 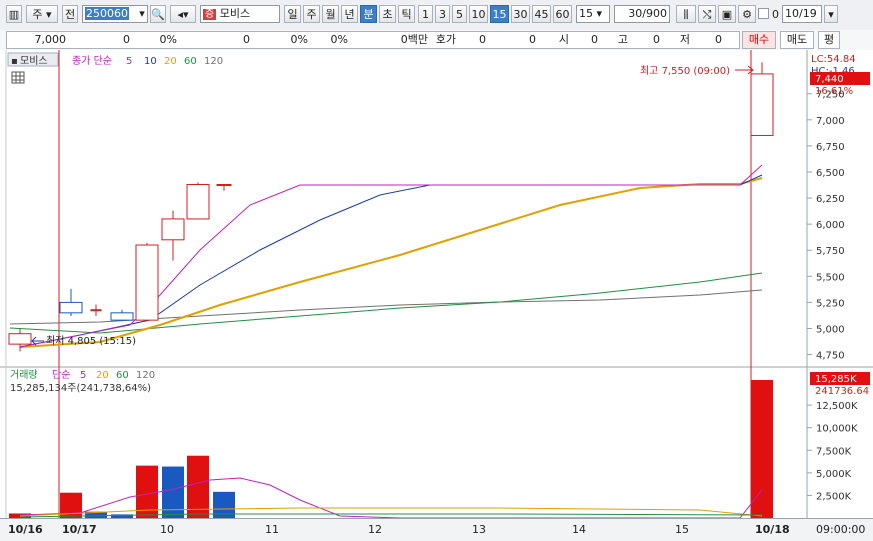 I want to click on ma-legend-60: 60, so click(x=190, y=61).